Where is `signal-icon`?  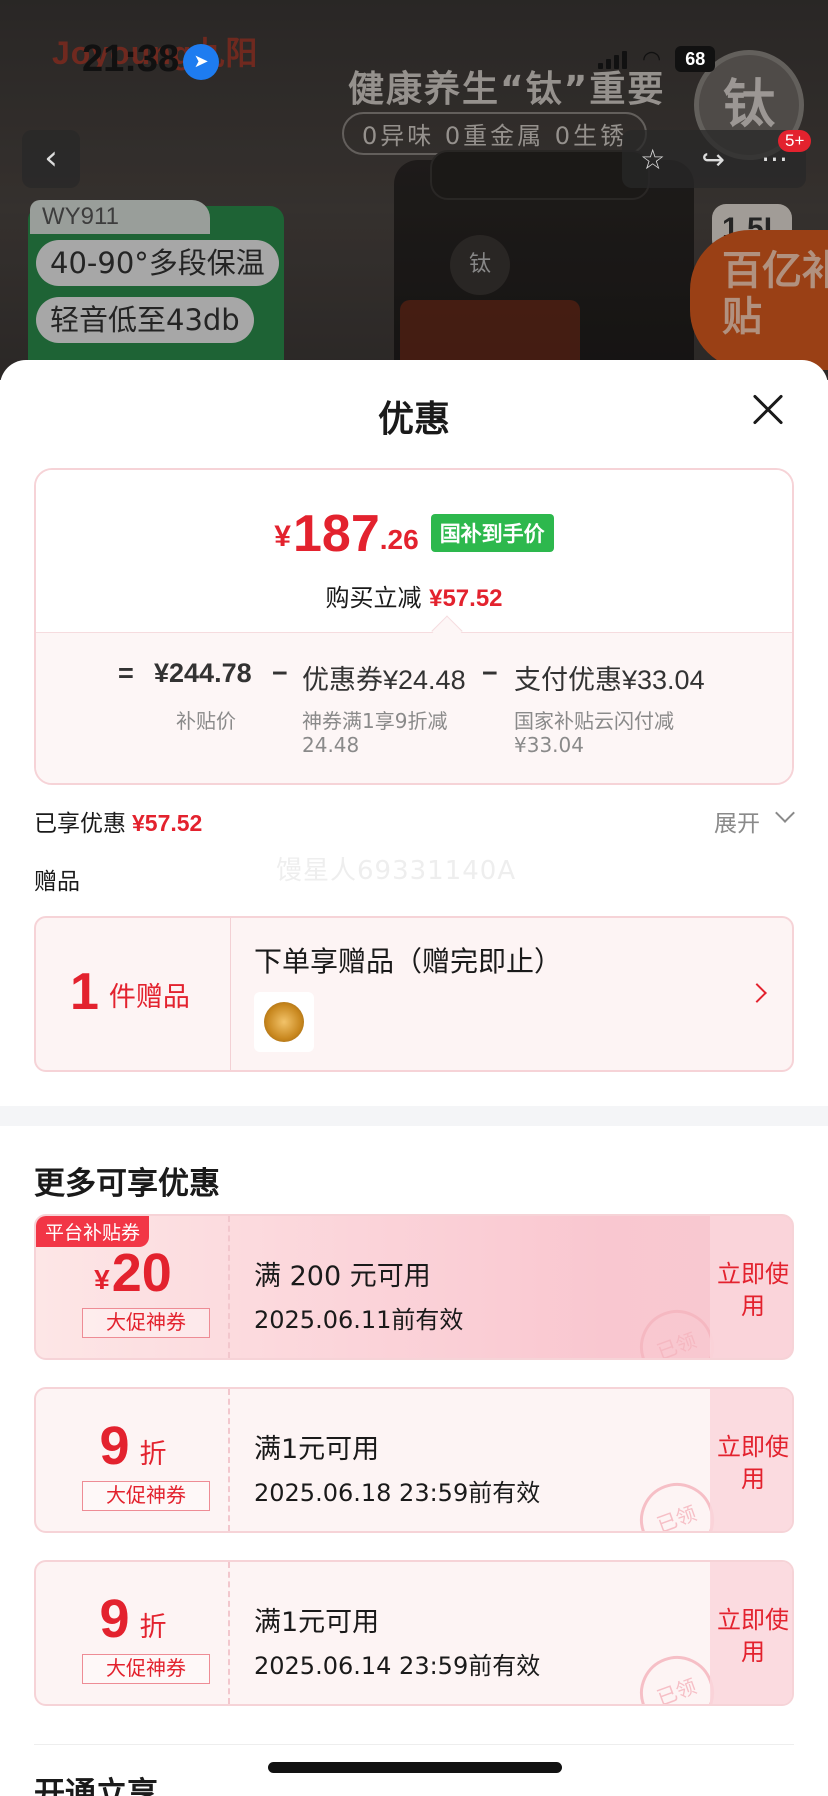 signal-icon is located at coordinates (613, 59).